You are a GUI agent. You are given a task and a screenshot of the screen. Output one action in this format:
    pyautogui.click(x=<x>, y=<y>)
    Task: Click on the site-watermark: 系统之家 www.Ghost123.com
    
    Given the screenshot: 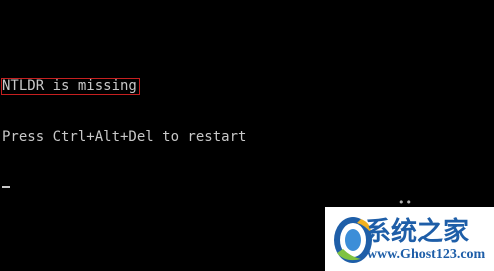 What is the action you would take?
    pyautogui.click(x=409, y=239)
    